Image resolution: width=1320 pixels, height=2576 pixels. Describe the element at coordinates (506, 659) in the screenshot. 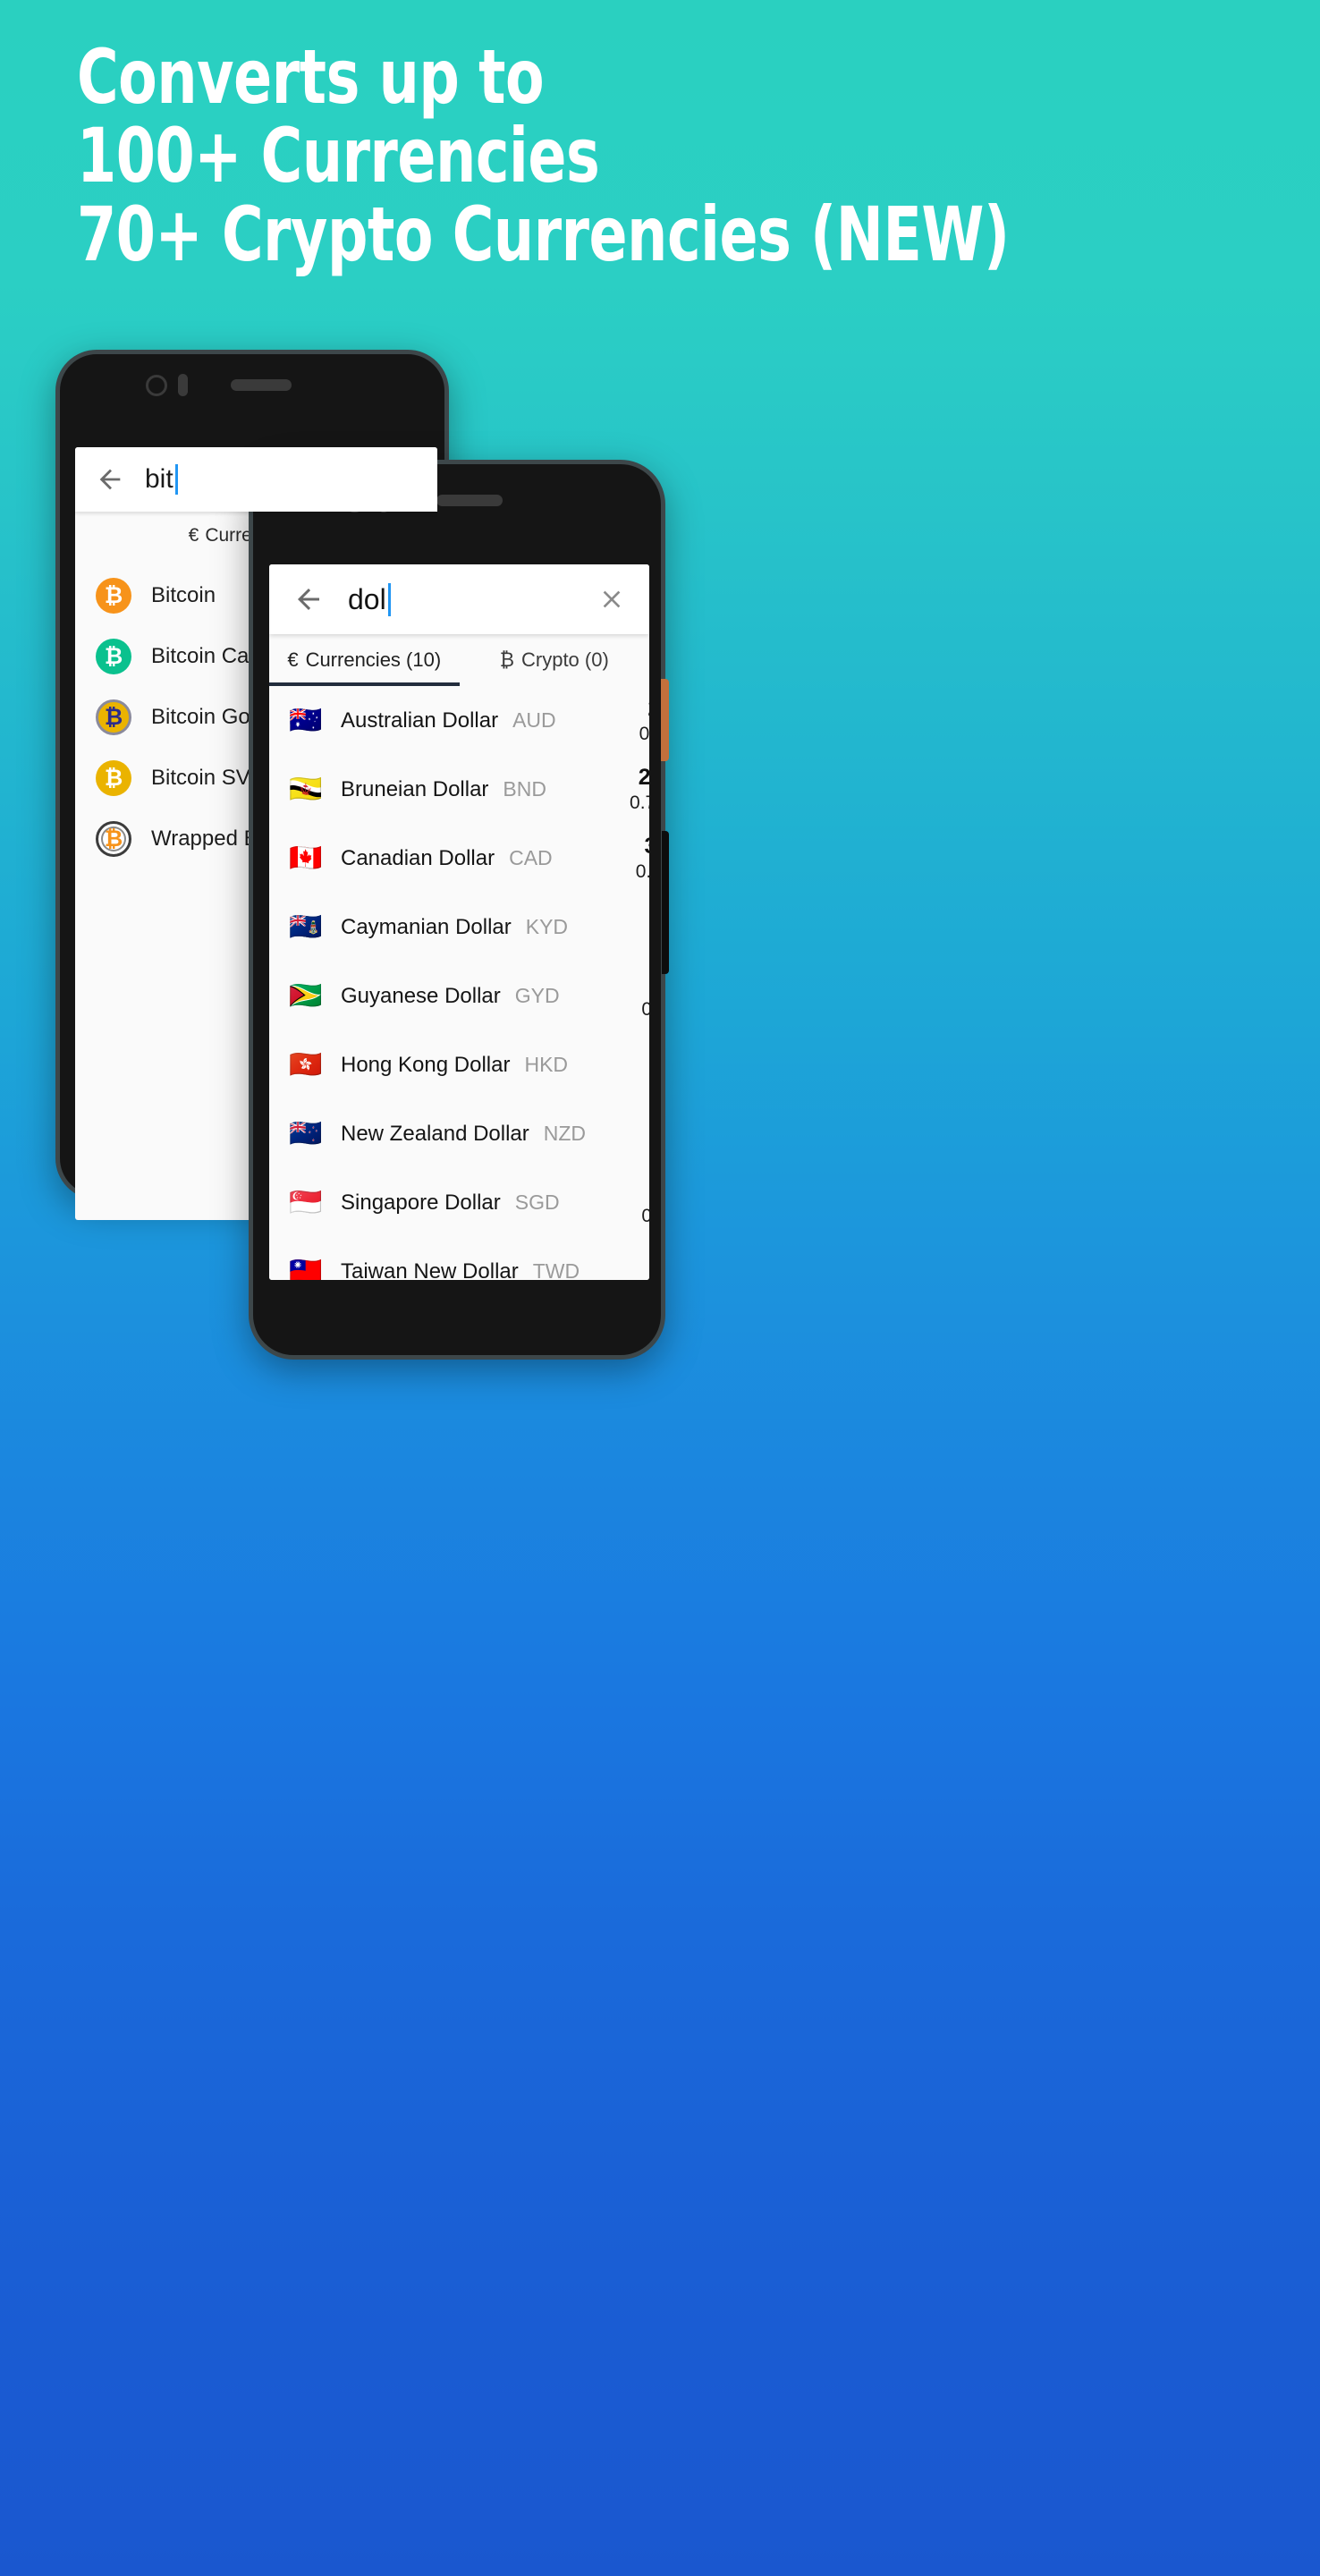

I see `bitcoin-icon: ₿` at that location.